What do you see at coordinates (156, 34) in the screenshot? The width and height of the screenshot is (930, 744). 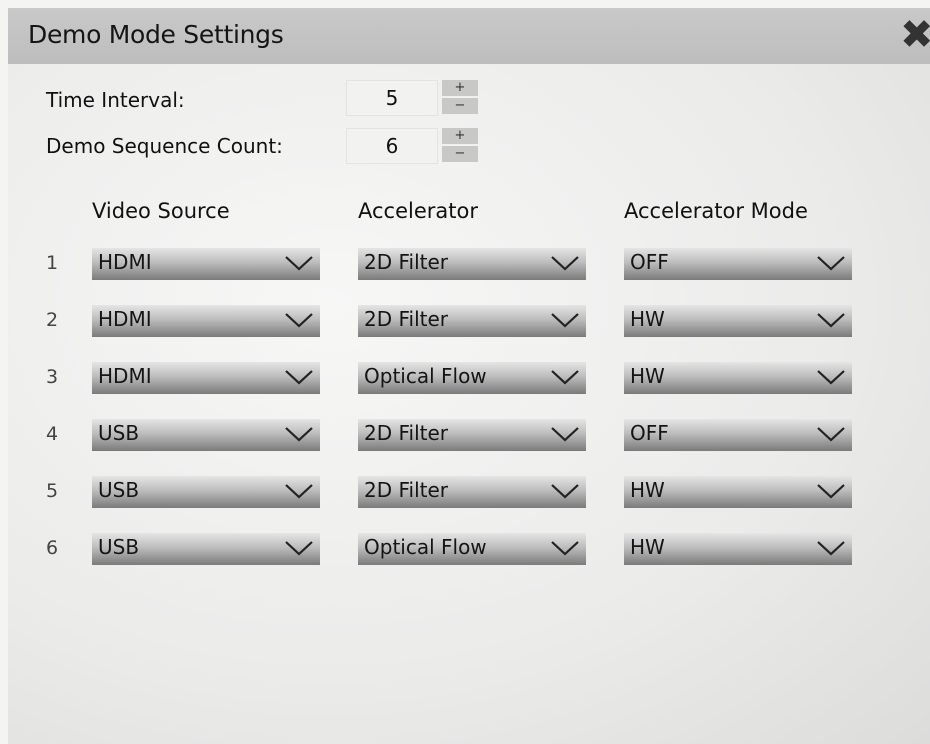 I see `dialog-title: Demo Mode Settings` at bounding box center [156, 34].